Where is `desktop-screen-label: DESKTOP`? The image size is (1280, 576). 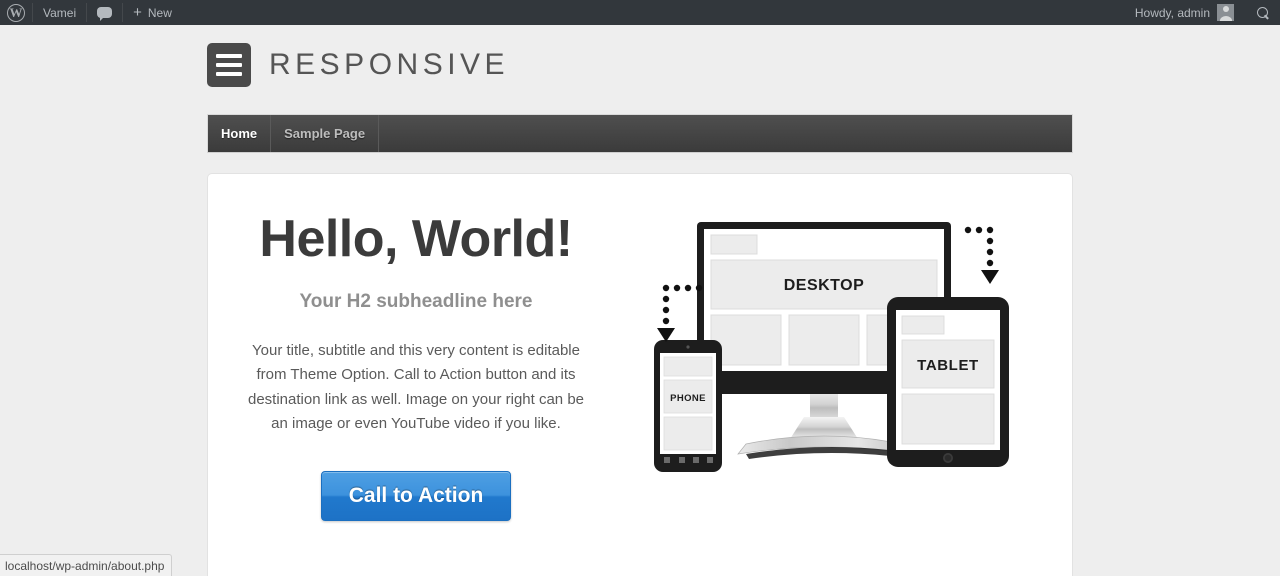 desktop-screen-label: DESKTOP is located at coordinates (824, 285).